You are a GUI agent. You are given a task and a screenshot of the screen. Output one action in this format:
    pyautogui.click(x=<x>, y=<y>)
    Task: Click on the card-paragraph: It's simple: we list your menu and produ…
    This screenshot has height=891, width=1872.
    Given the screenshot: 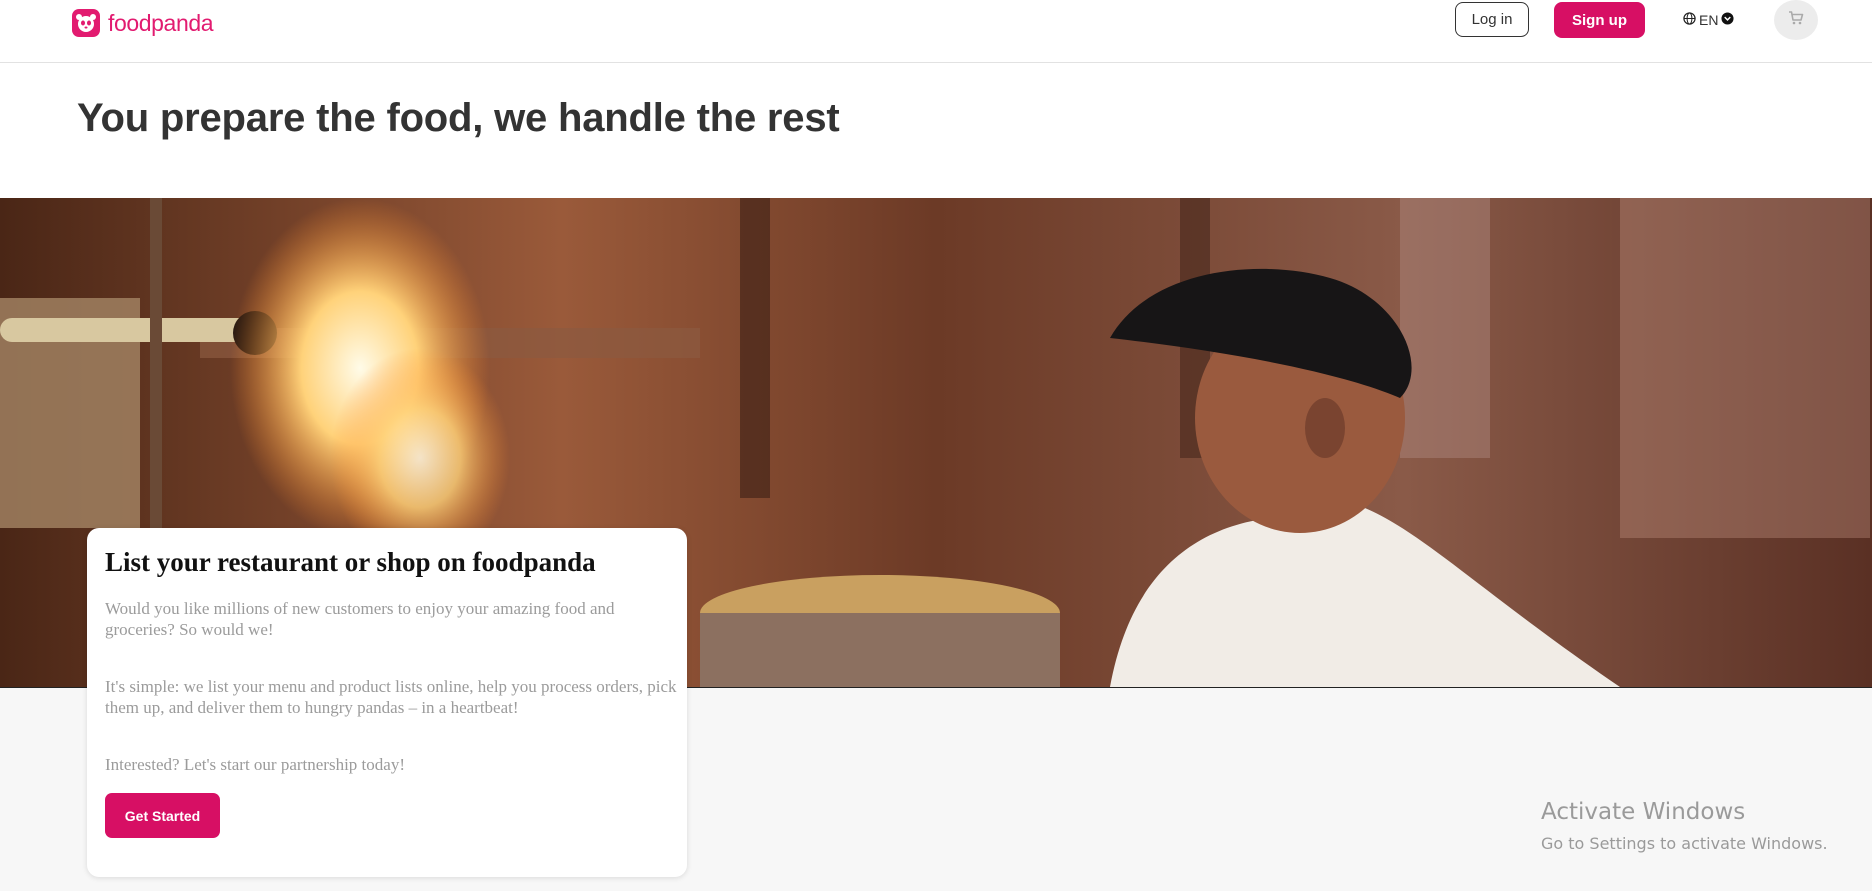 What is the action you would take?
    pyautogui.click(x=391, y=697)
    